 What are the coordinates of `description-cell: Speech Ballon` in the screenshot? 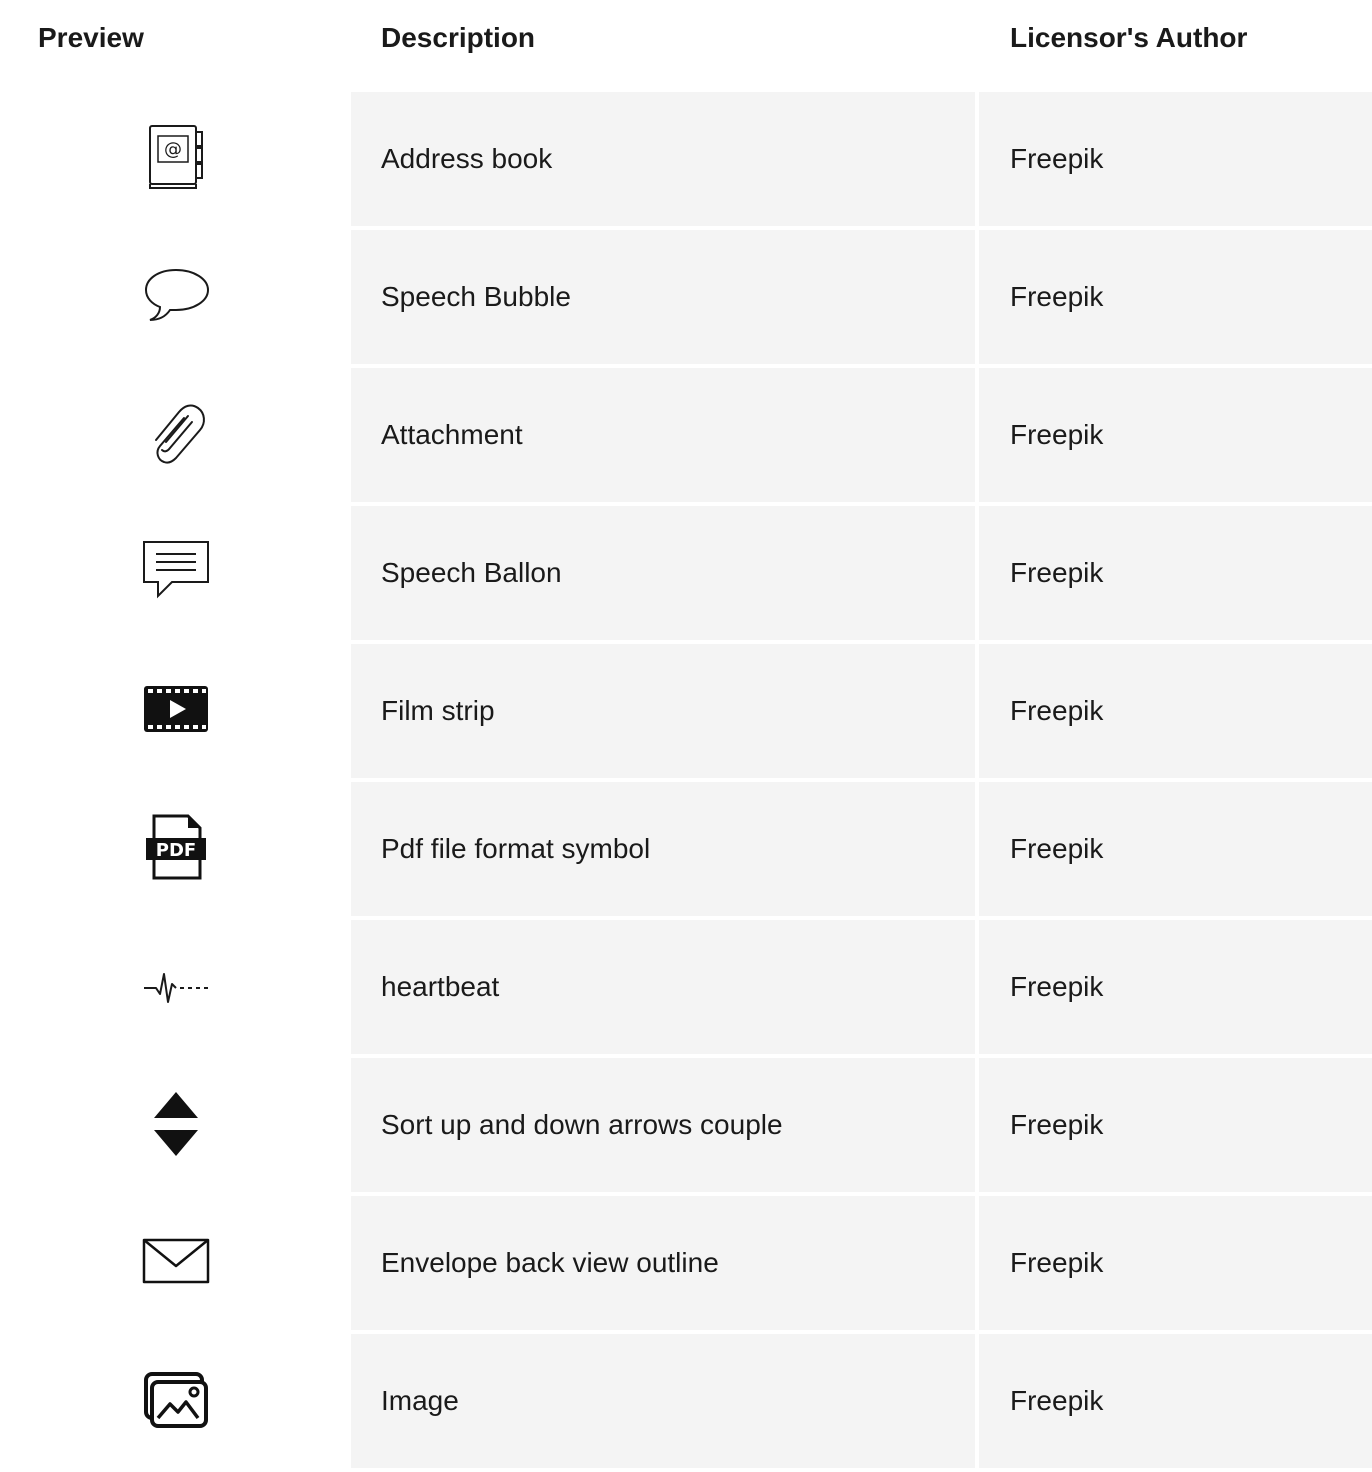 It's located at (663, 573).